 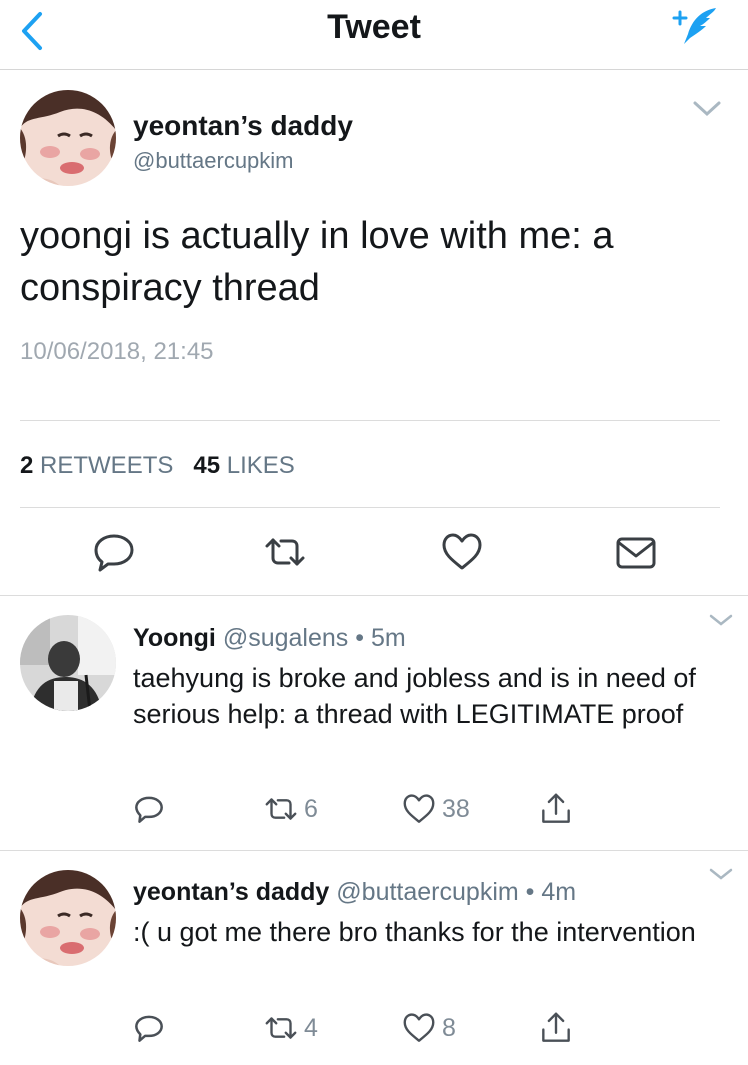 I want to click on reply-time: 4m, so click(x=559, y=892).